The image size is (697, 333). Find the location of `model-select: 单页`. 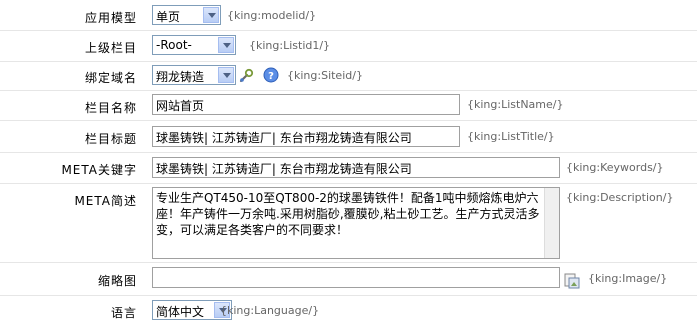

model-select: 单页 is located at coordinates (186, 15).